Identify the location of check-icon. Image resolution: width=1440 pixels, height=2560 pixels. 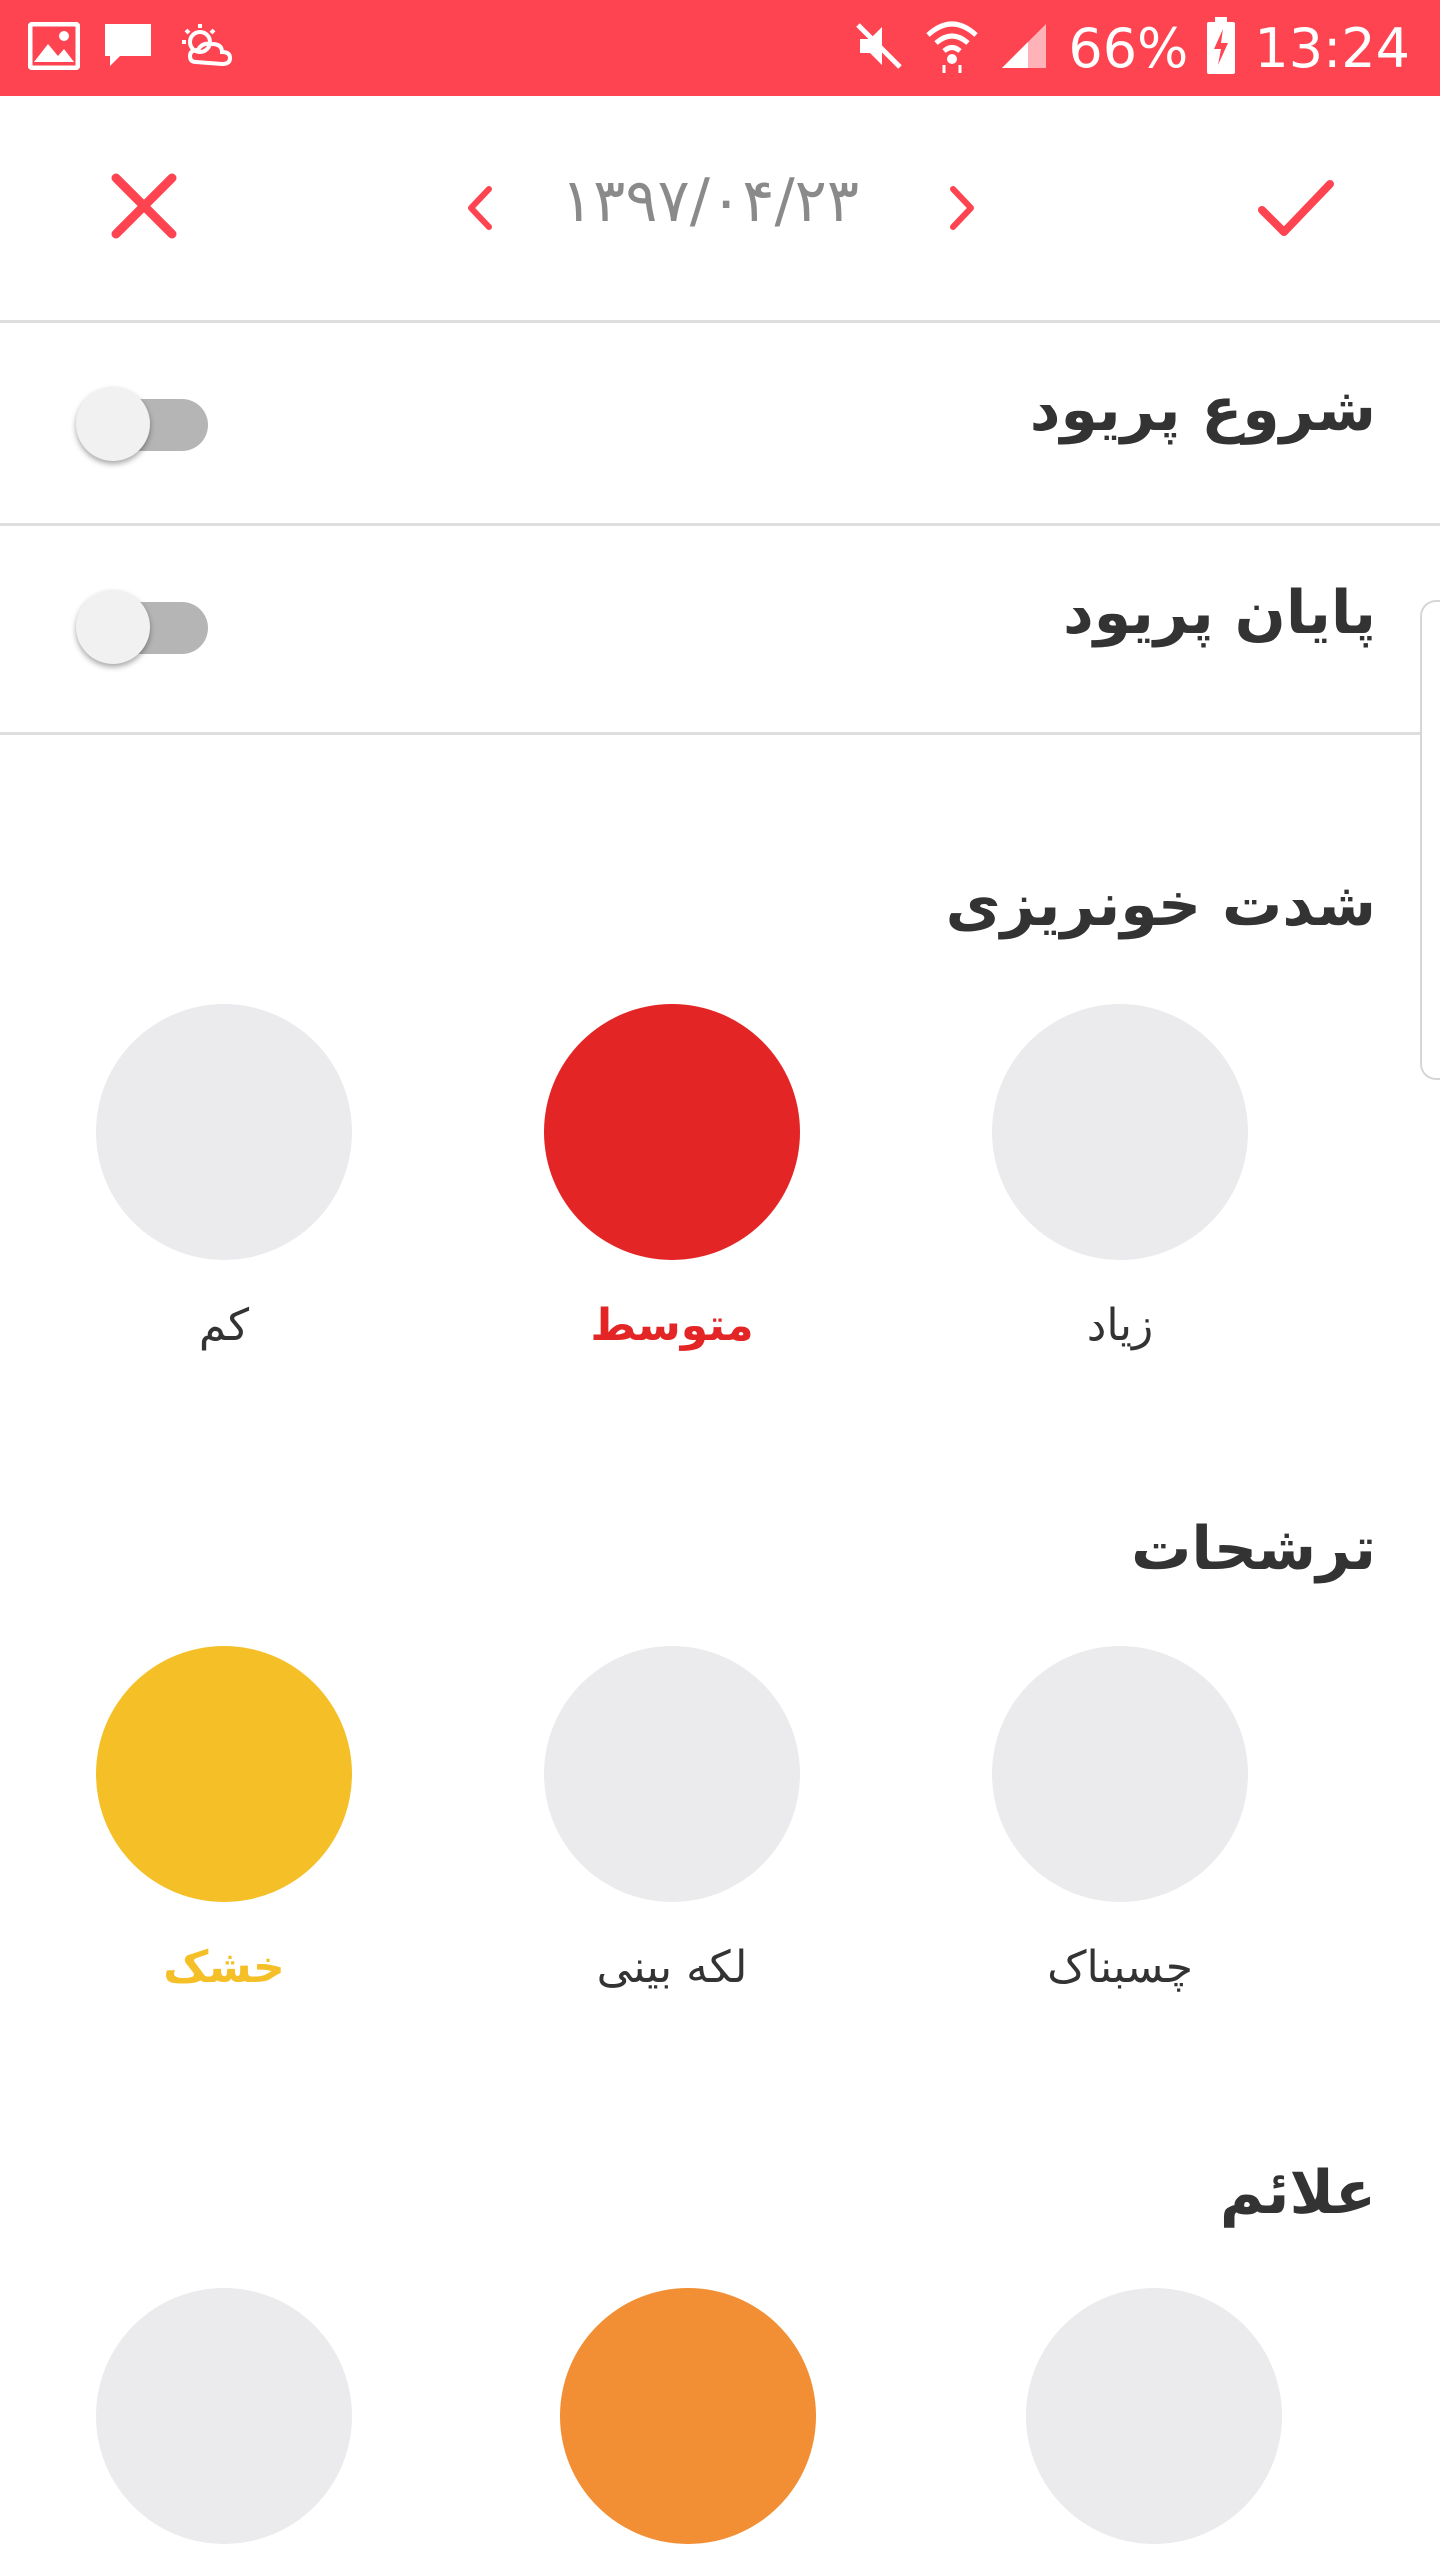
(1296, 208).